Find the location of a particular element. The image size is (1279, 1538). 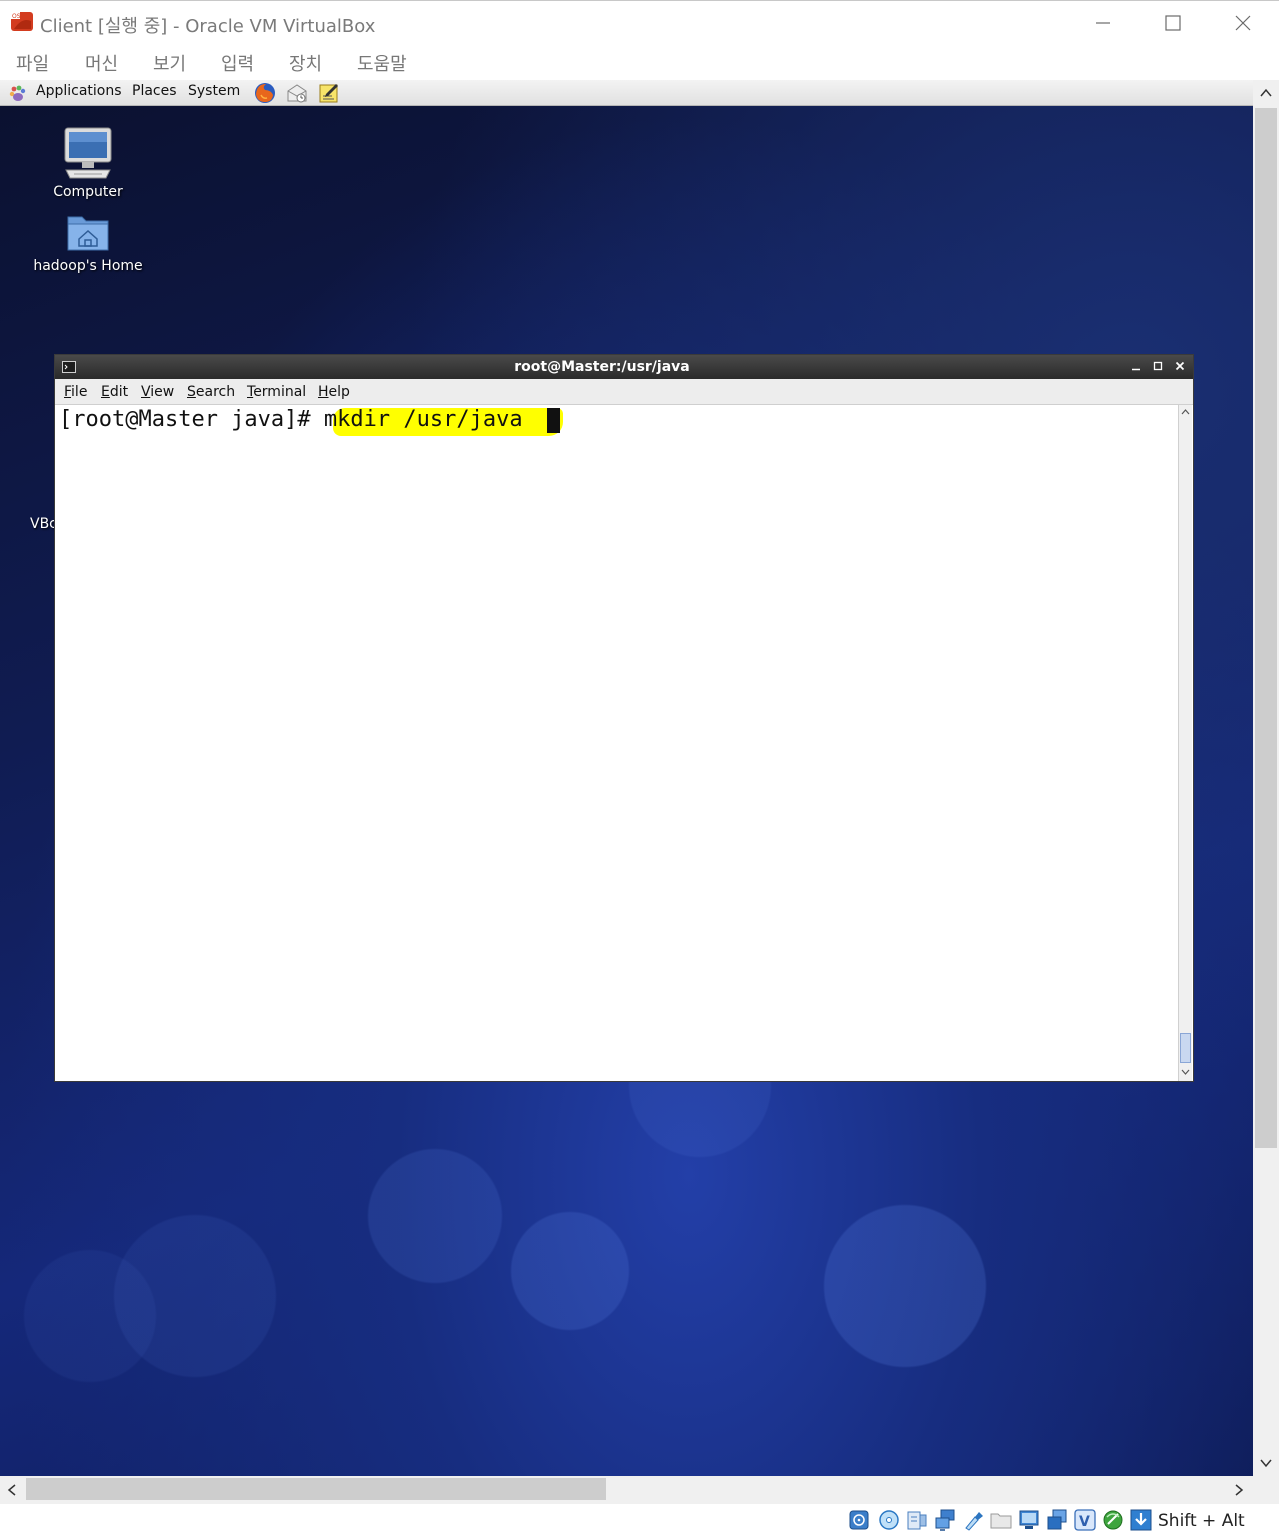

terminal-scrollbar is located at coordinates (1185, 743).